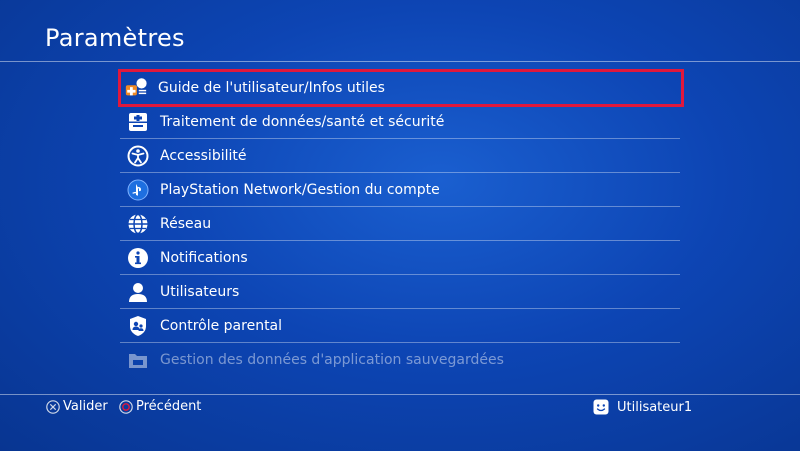 The width and height of the screenshot is (800, 451). Describe the element at coordinates (271, 88) in the screenshot. I see `menu-item-label: Guide de l'utilisateur/Infos utiles` at that location.